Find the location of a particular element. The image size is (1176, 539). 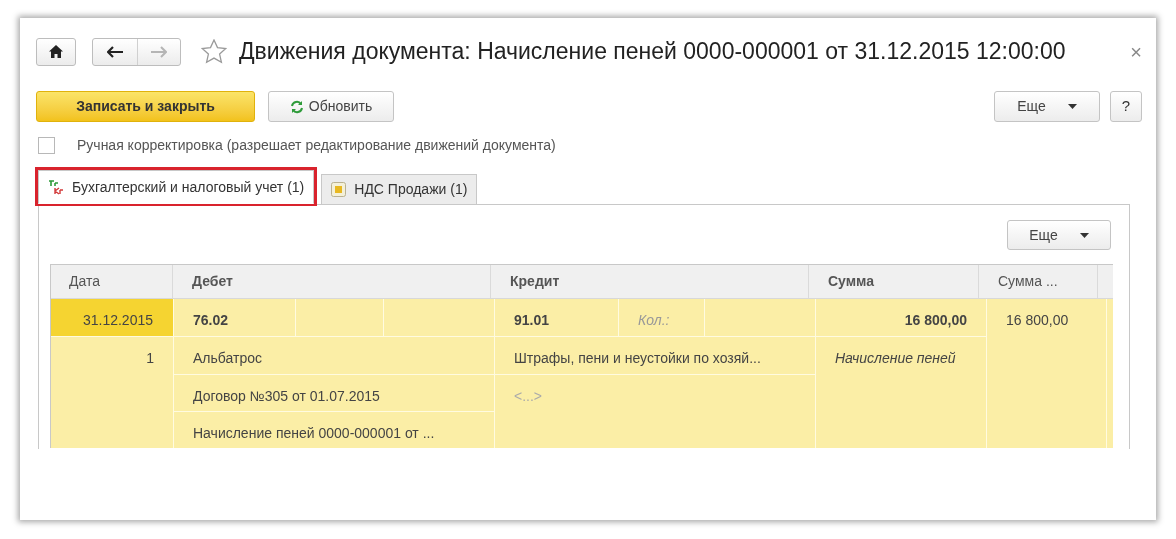

close-button: × is located at coordinates (1136, 51).